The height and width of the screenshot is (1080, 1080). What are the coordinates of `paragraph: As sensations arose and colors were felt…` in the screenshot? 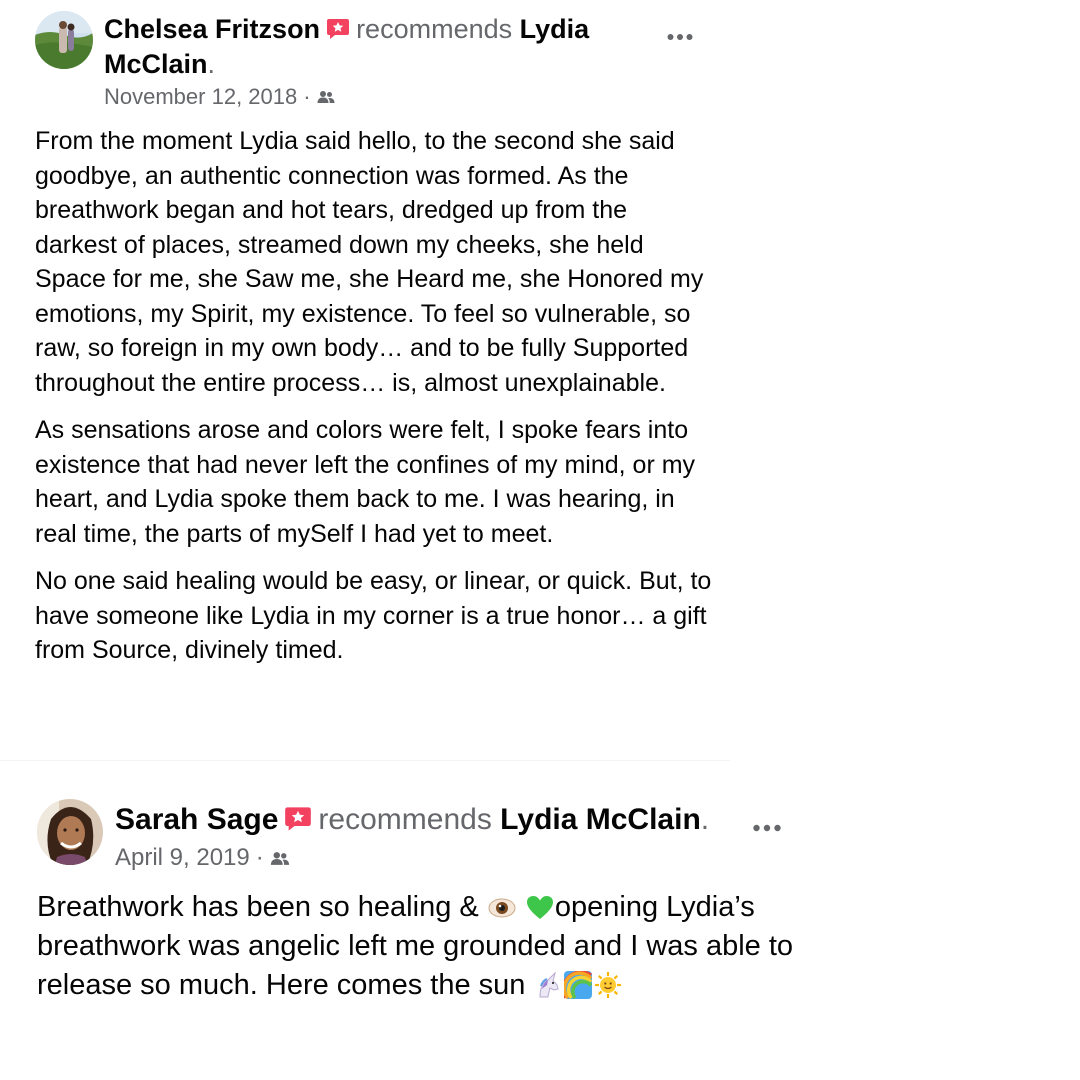 It's located at (365, 482).